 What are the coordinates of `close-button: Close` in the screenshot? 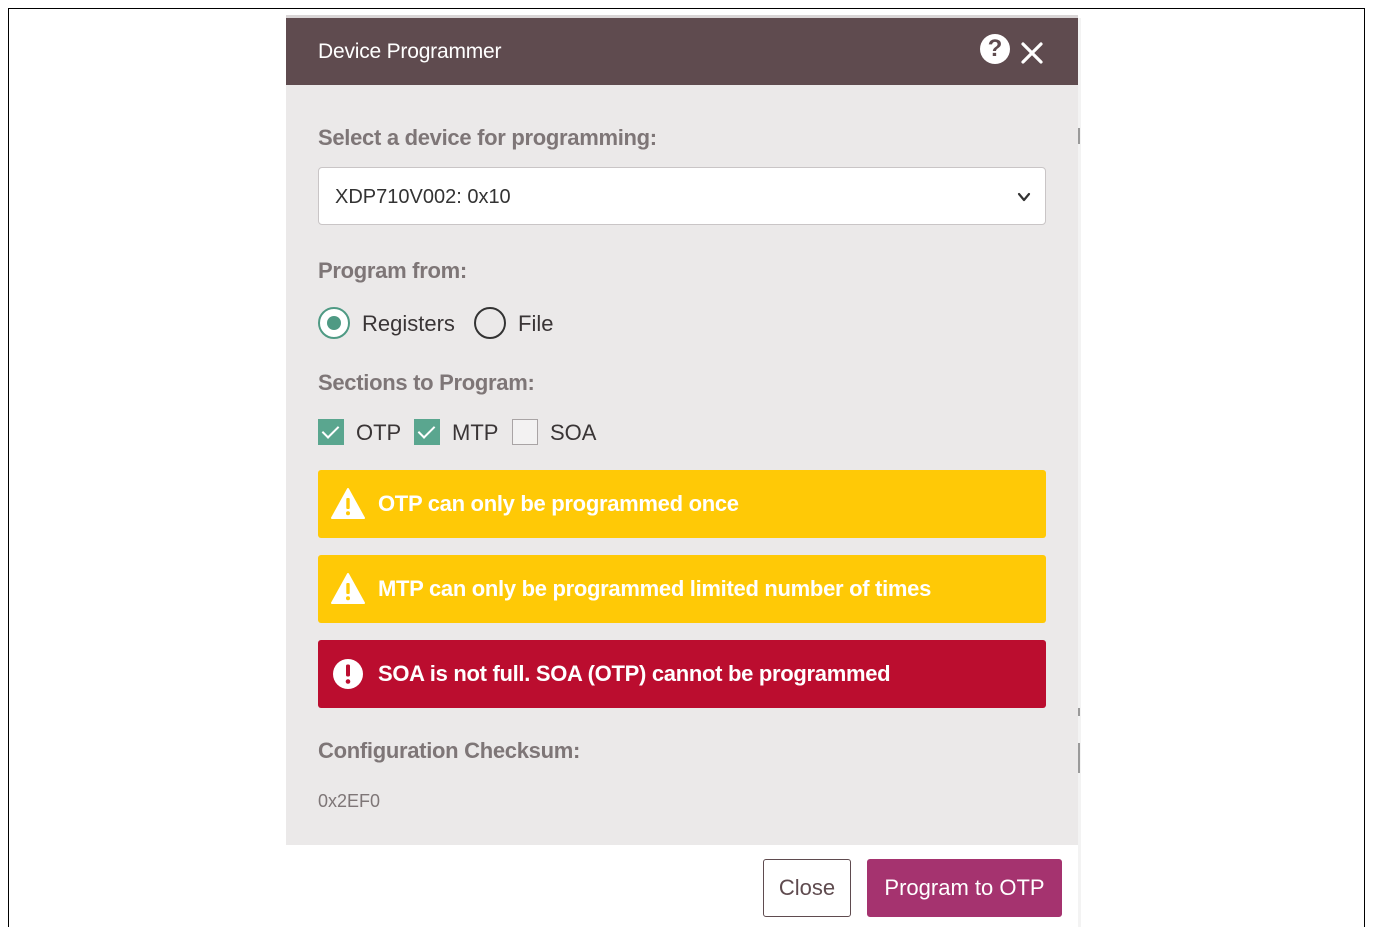 It's located at (807, 888).